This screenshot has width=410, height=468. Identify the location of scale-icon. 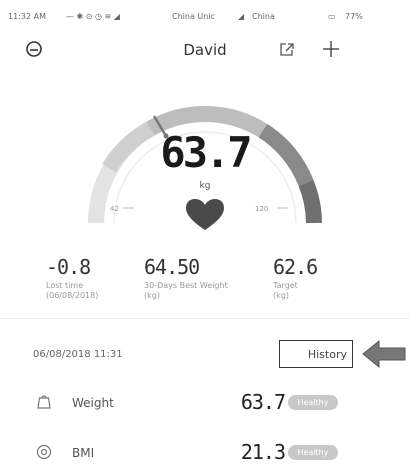
(44, 404).